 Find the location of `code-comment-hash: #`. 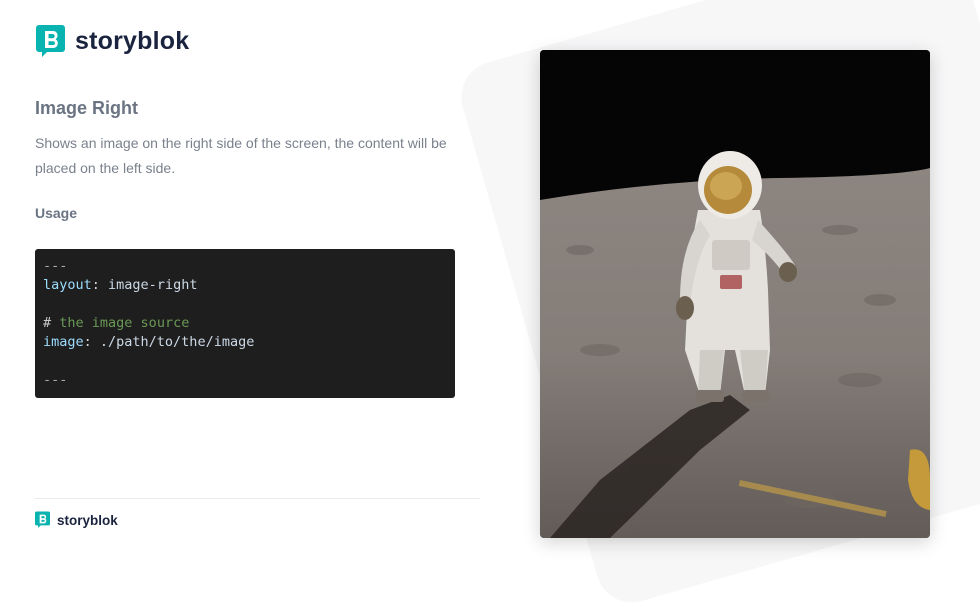

code-comment-hash: # is located at coordinates (47, 323).